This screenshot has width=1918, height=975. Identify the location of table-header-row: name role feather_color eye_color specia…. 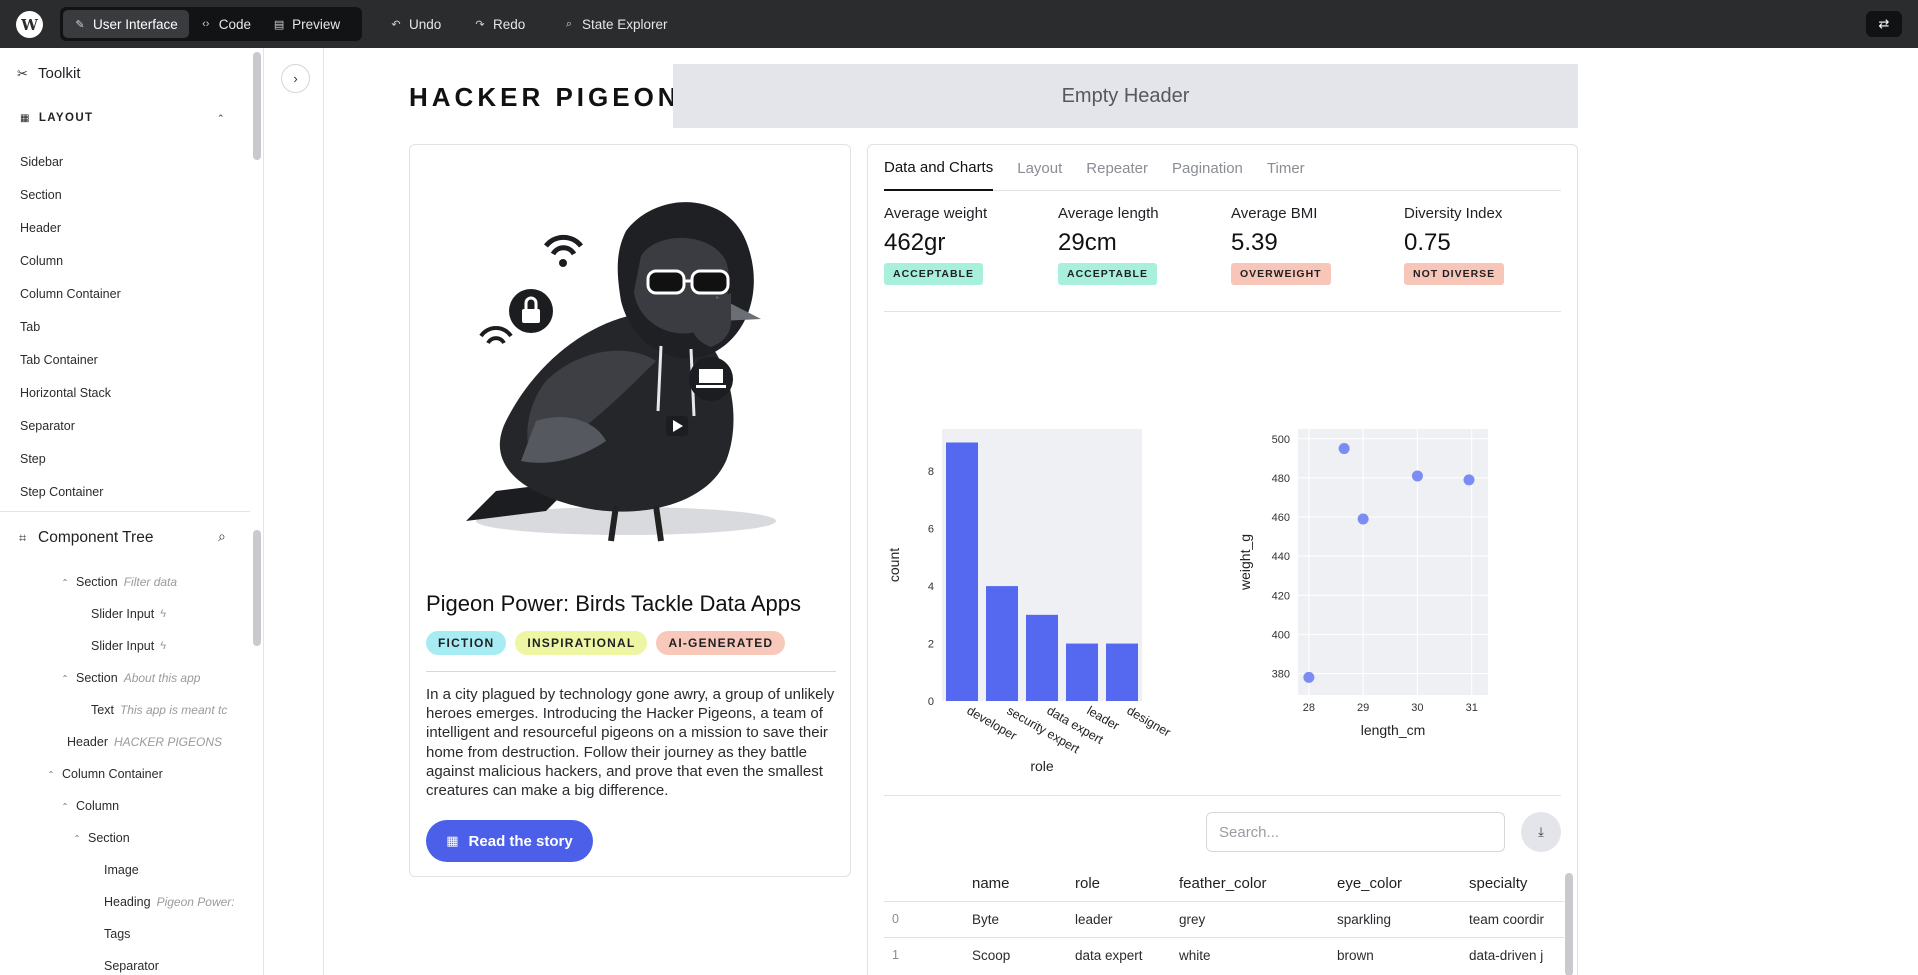
(1224, 884).